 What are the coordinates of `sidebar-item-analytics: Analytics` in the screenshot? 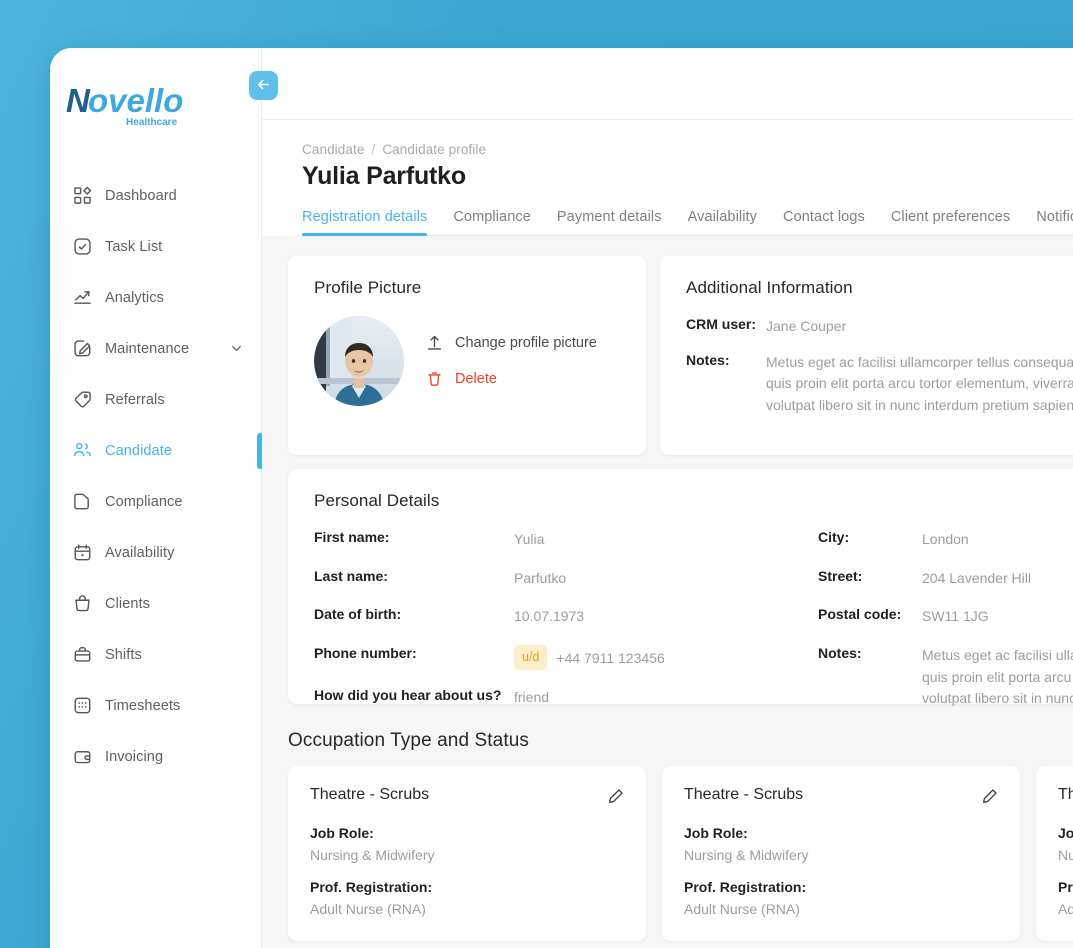 It's located at (155, 297).